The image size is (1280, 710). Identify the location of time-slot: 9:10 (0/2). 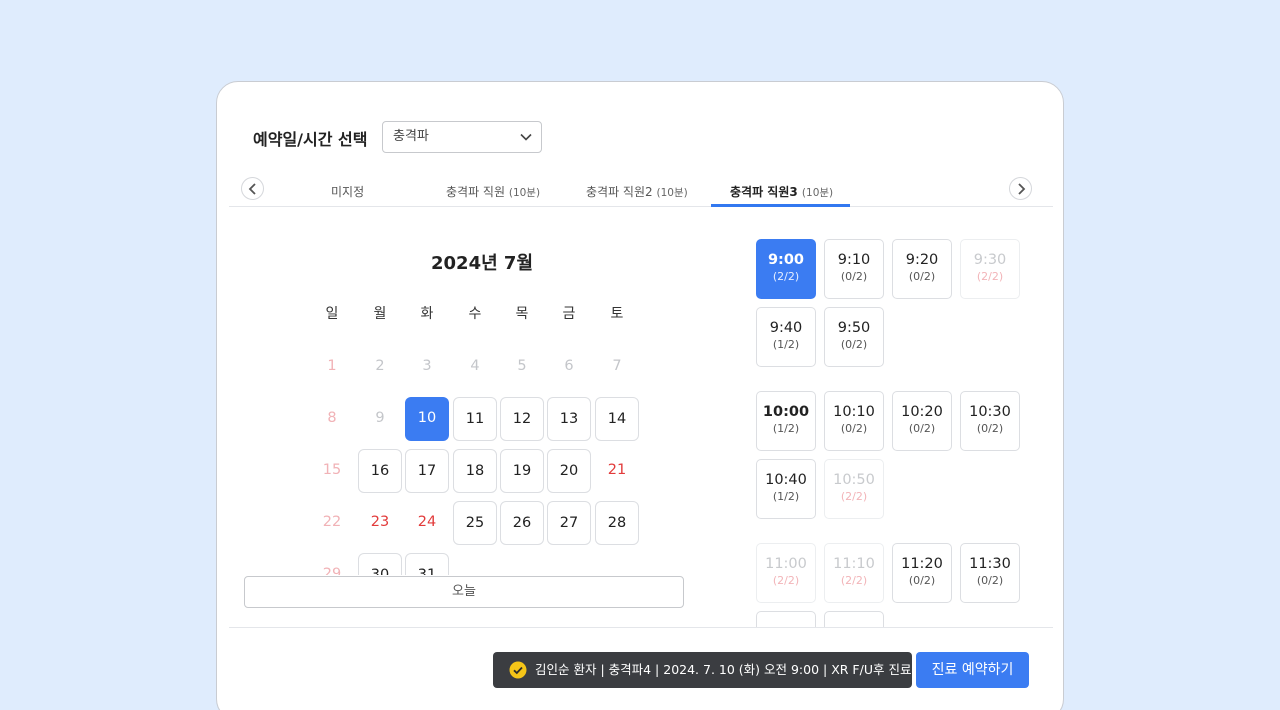
(854, 269).